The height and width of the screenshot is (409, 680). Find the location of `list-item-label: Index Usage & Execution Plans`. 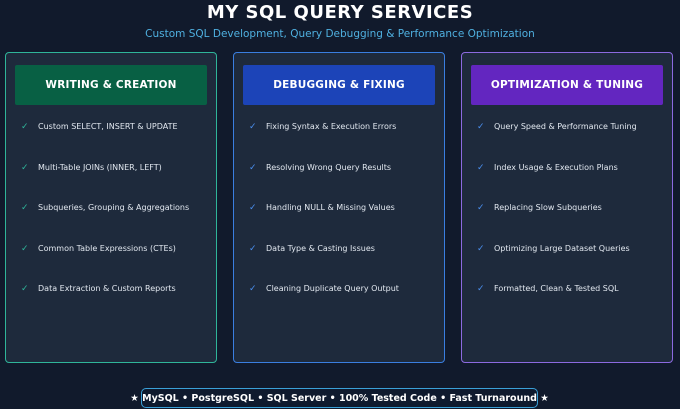

list-item-label: Index Usage & Execution Plans is located at coordinates (556, 167).